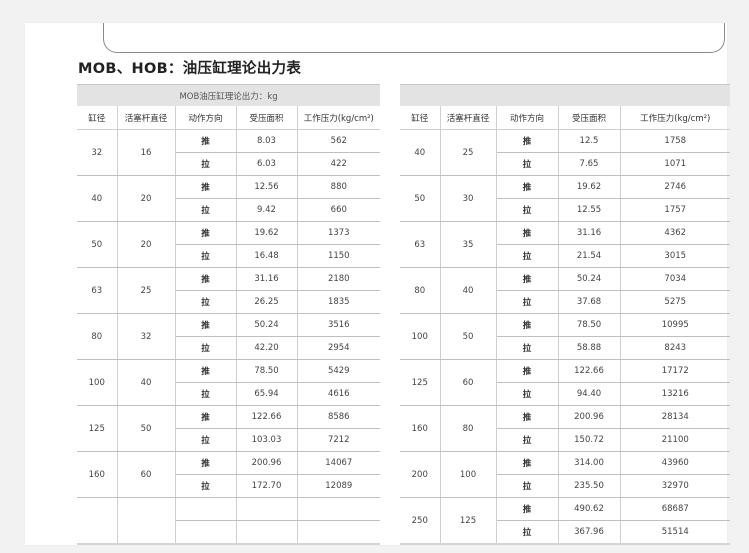 This screenshot has width=749, height=553. I want to click on table-row: 200 100 推 314.00 43960, so click(565, 474).